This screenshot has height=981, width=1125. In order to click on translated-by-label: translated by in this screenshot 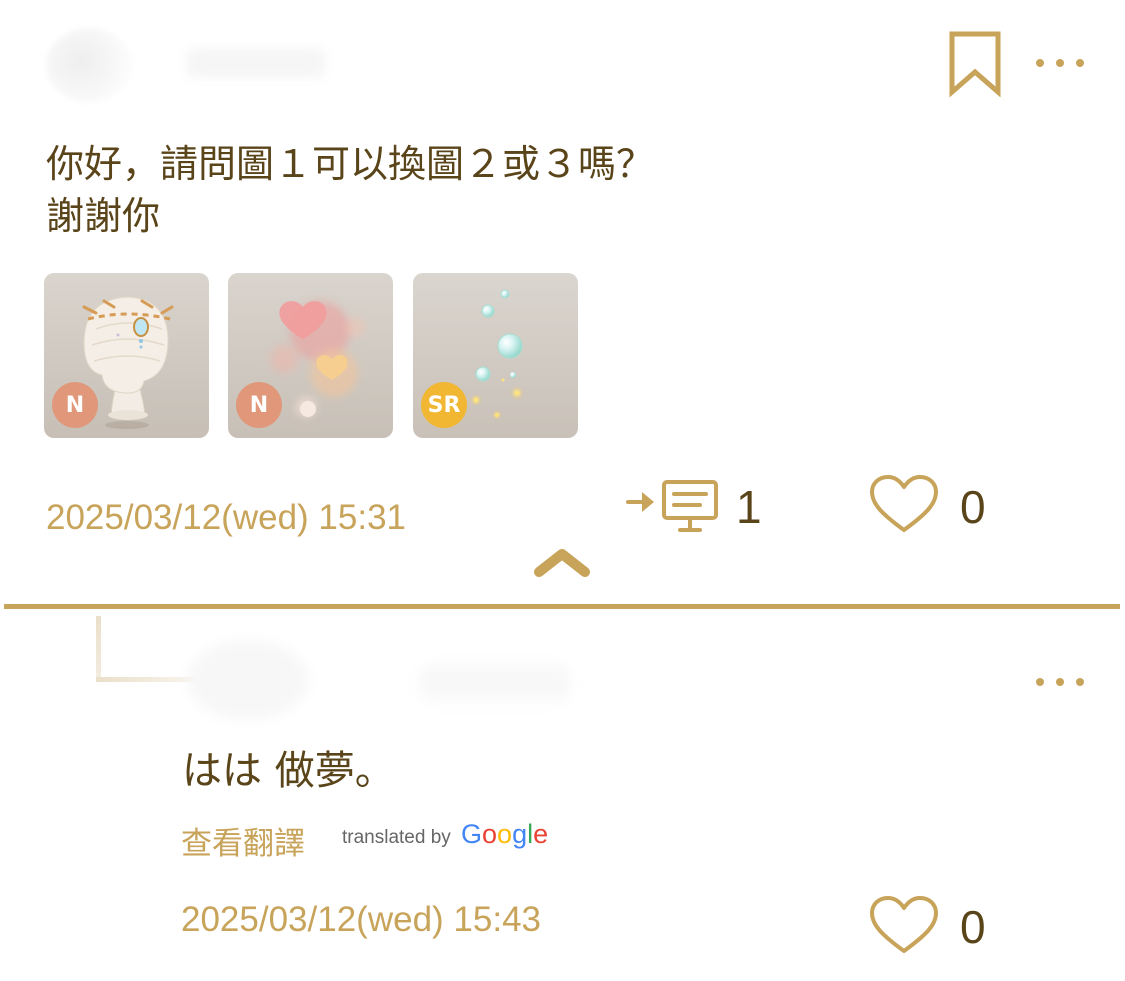, I will do `click(396, 837)`.